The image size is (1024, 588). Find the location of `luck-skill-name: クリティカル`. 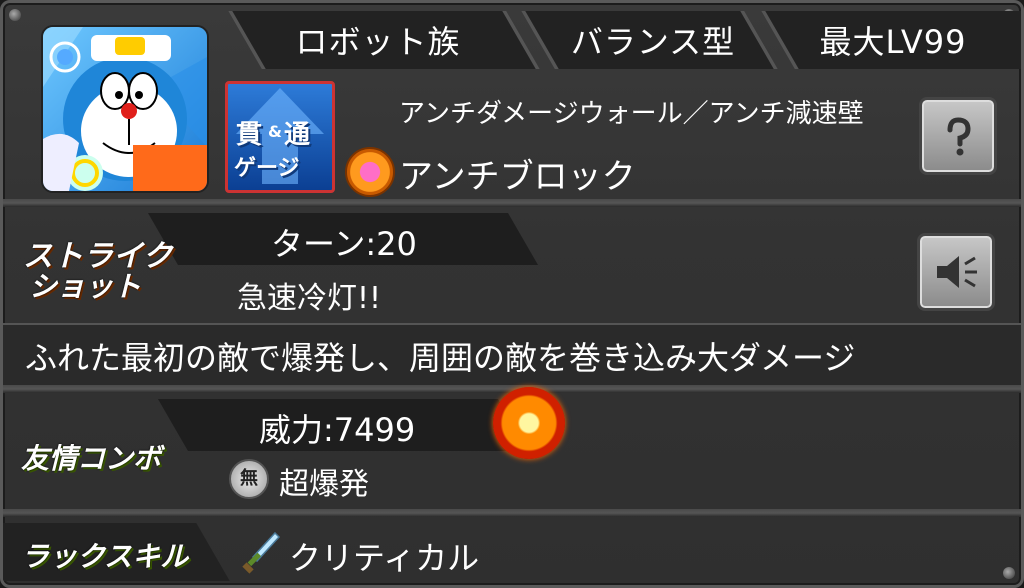

luck-skill-name: クリティカル is located at coordinates (384, 558).